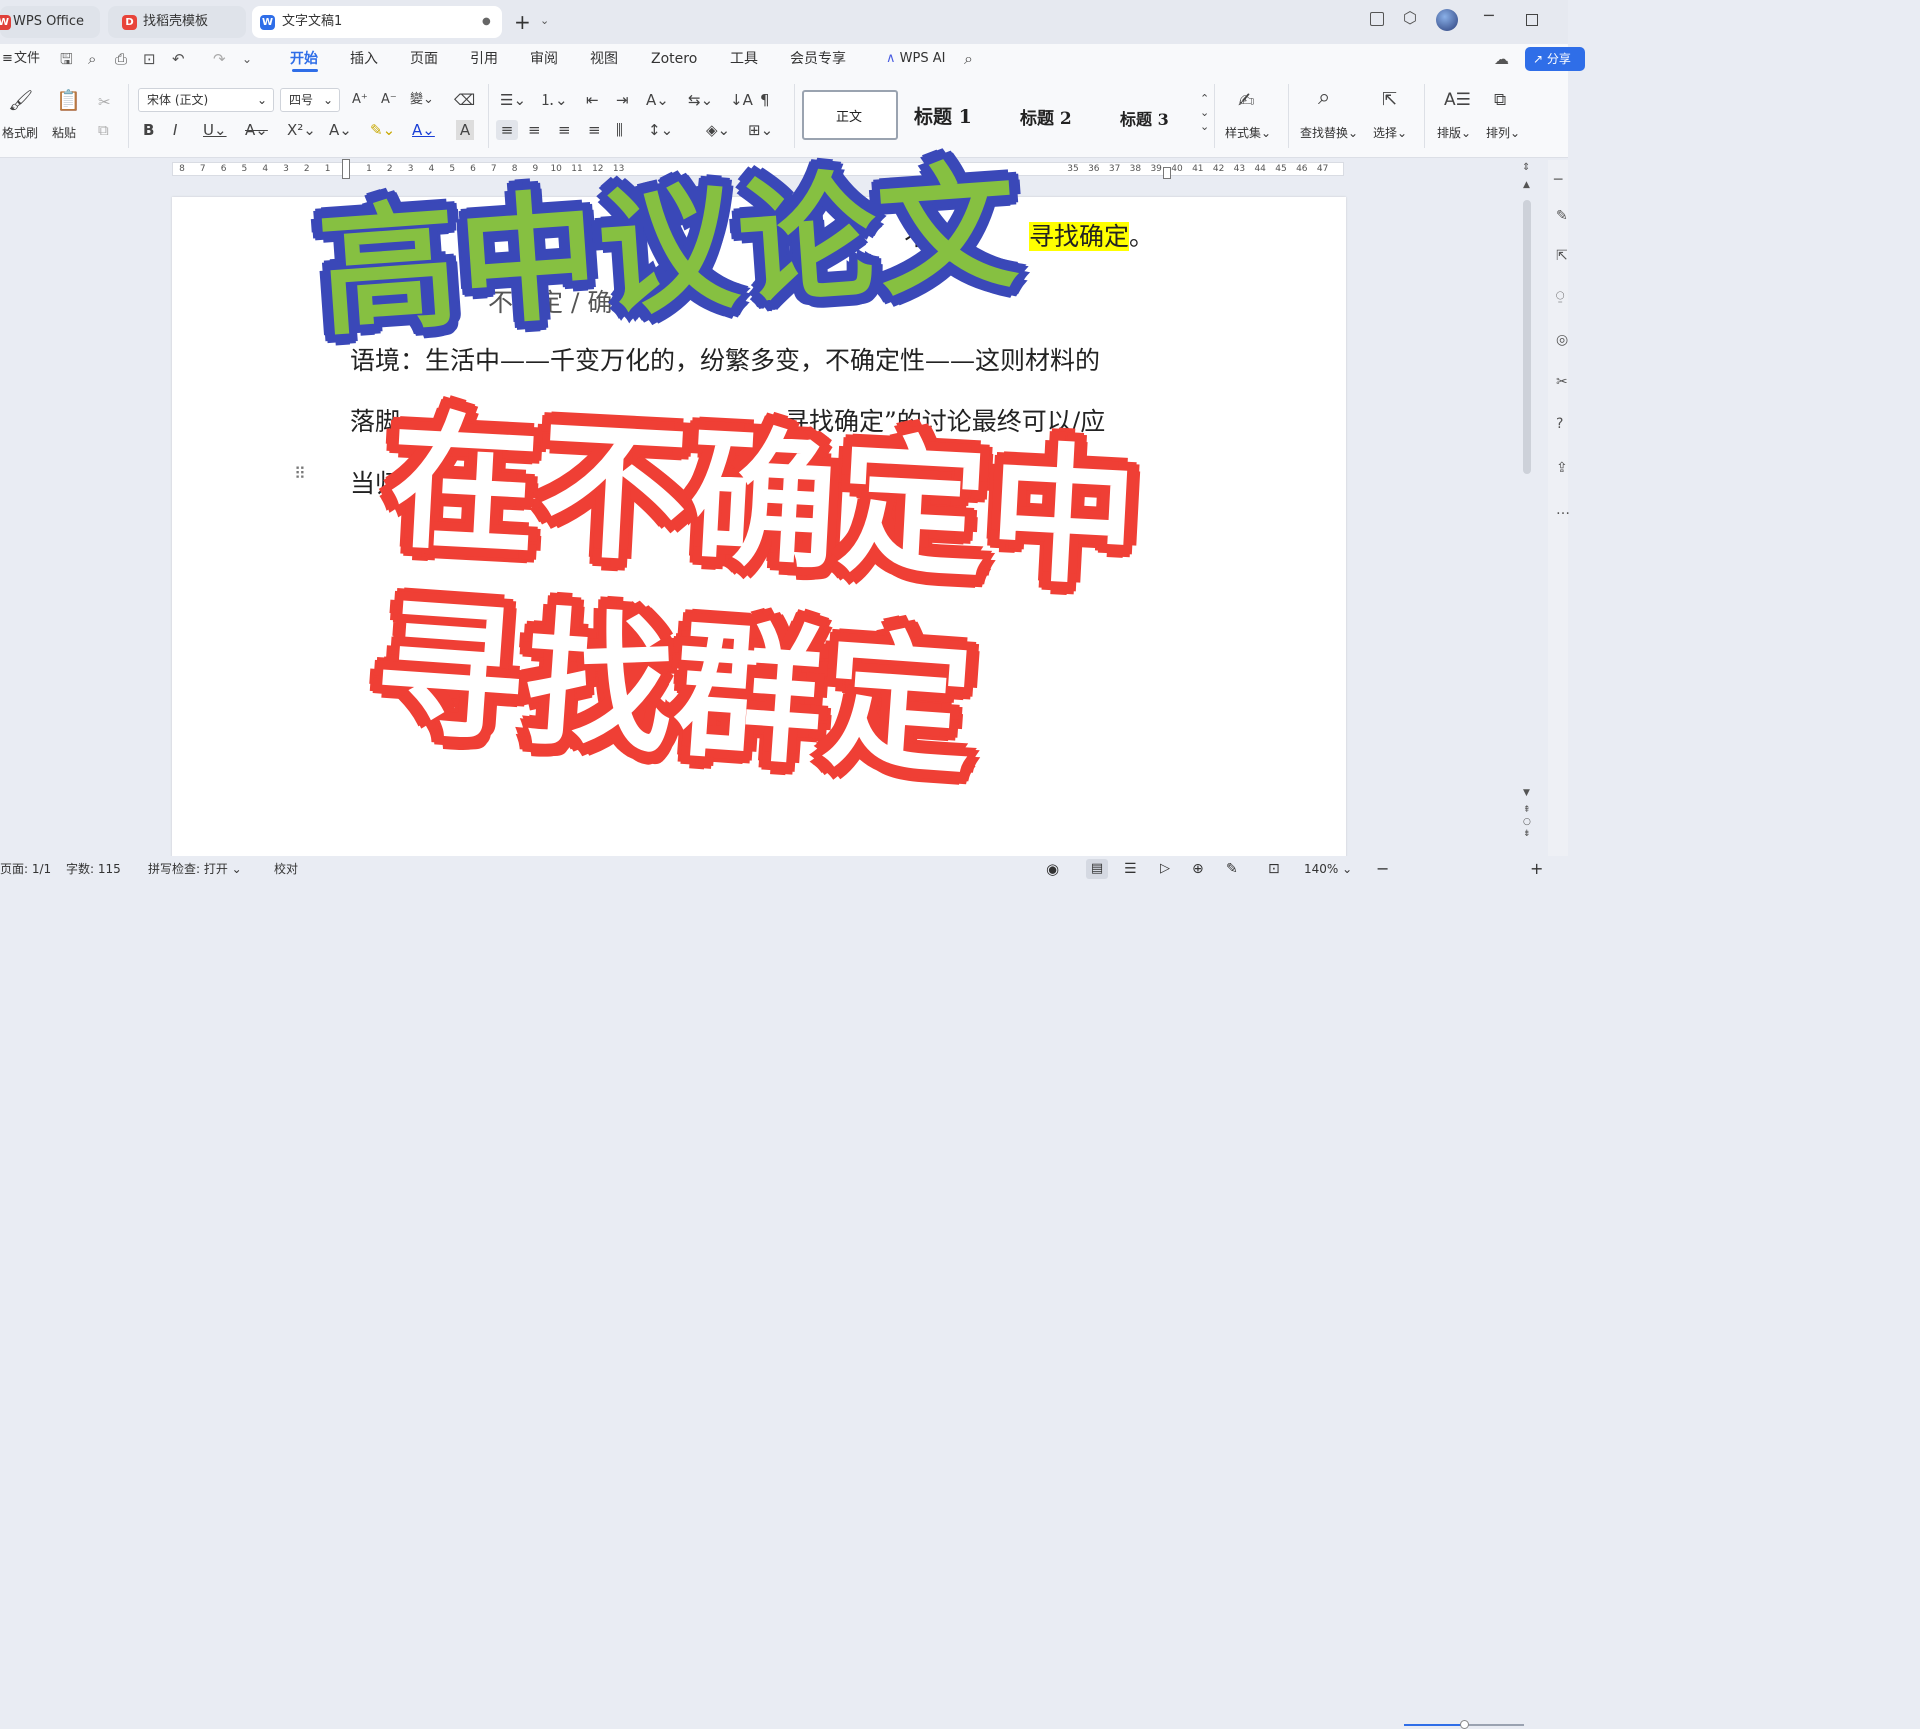  What do you see at coordinates (219, 59) in the screenshot?
I see `redo-icon: ↷` at bounding box center [219, 59].